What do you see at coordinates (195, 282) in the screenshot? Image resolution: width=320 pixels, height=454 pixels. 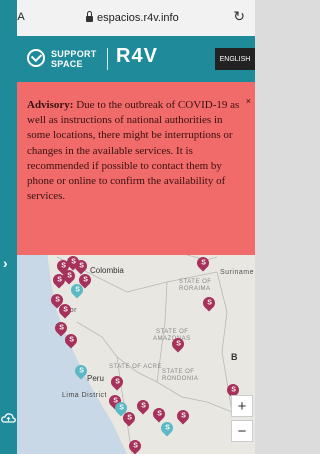 I see `map-label-roraima-1: STATE OF` at bounding box center [195, 282].